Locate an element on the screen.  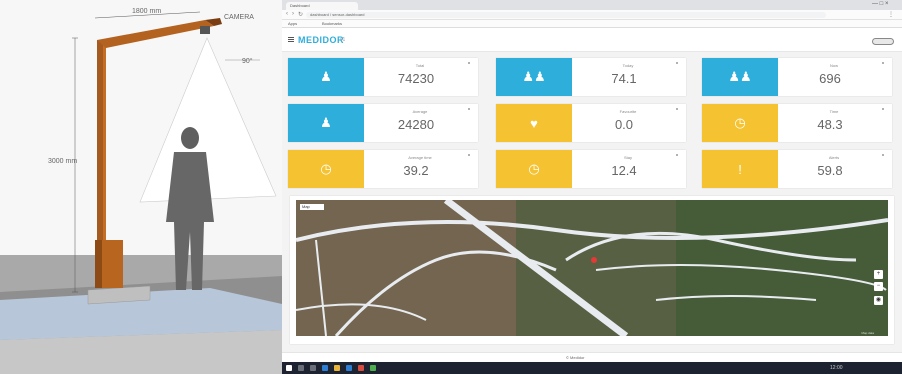
dimension-height-label: 3000 mm is located at coordinates (63, 161).